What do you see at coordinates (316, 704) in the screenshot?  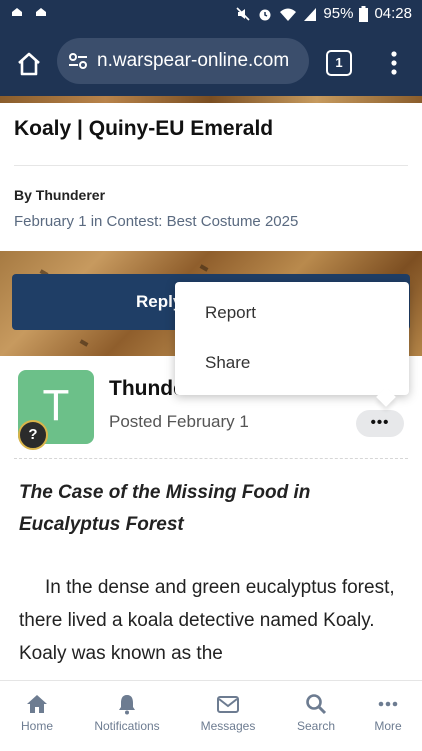 I see `search-icon` at bounding box center [316, 704].